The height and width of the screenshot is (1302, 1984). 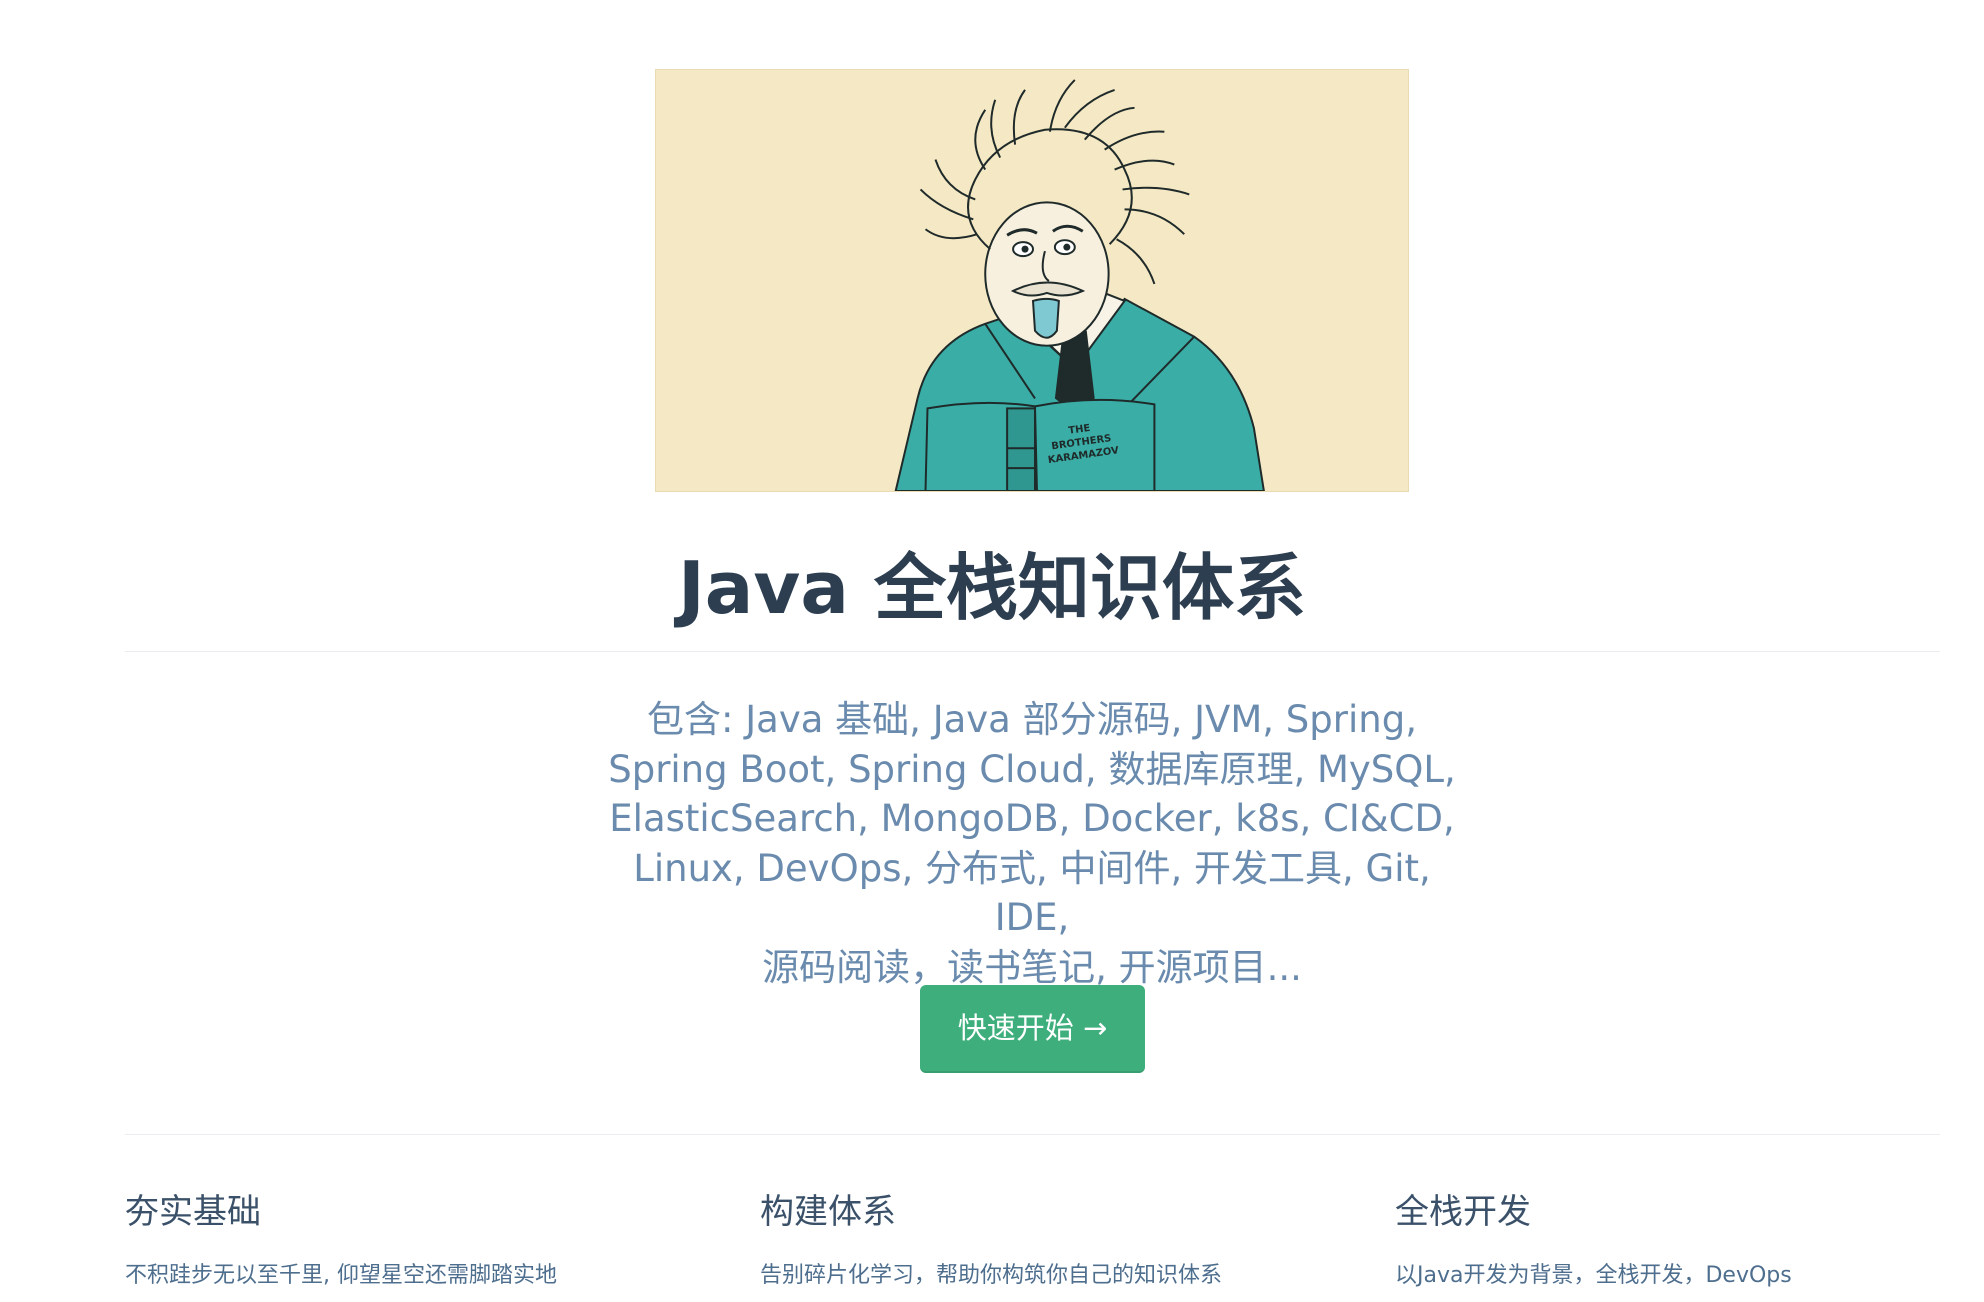 What do you see at coordinates (1032, 719) in the screenshot?
I see `hero-description-line: 包含: Java 基础, Java 部分源码, JVM, Spring,` at bounding box center [1032, 719].